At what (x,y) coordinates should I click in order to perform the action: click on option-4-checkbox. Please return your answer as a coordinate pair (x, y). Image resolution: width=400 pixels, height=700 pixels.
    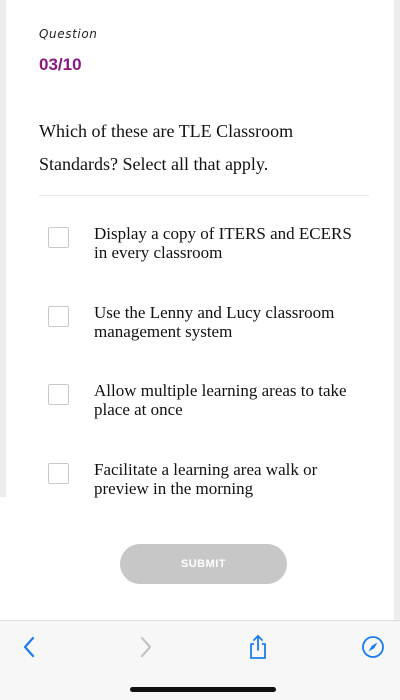
    Looking at the image, I should click on (58, 473).